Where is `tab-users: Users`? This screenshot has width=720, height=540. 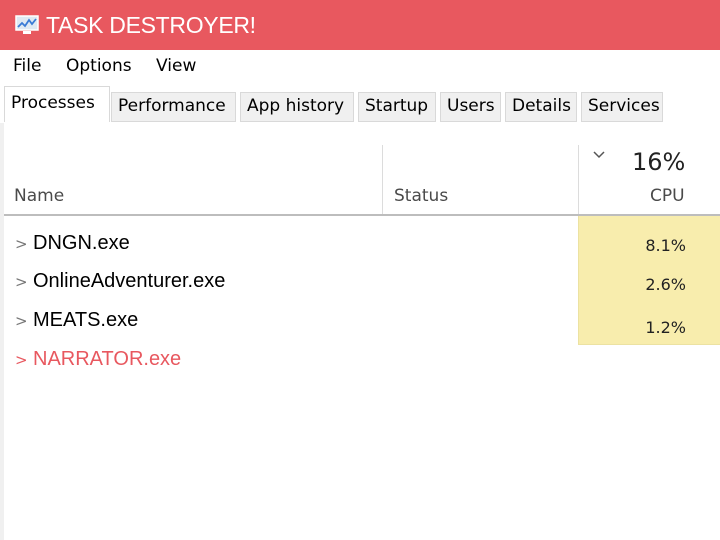
tab-users: Users is located at coordinates (470, 107).